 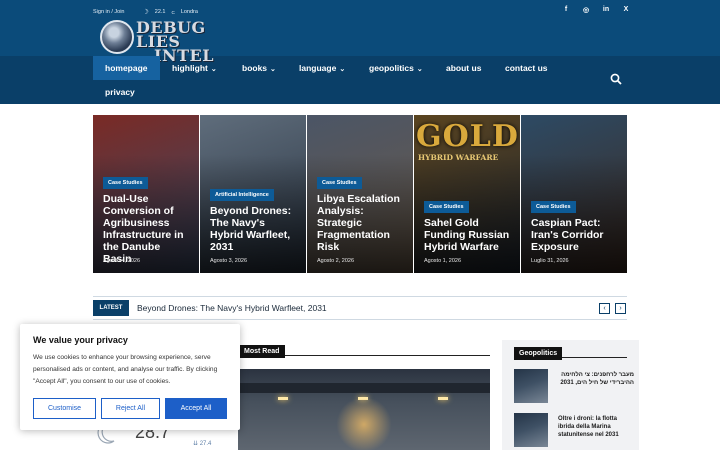 What do you see at coordinates (80, 340) in the screenshot?
I see `cookie-title: We value your privacy` at bounding box center [80, 340].